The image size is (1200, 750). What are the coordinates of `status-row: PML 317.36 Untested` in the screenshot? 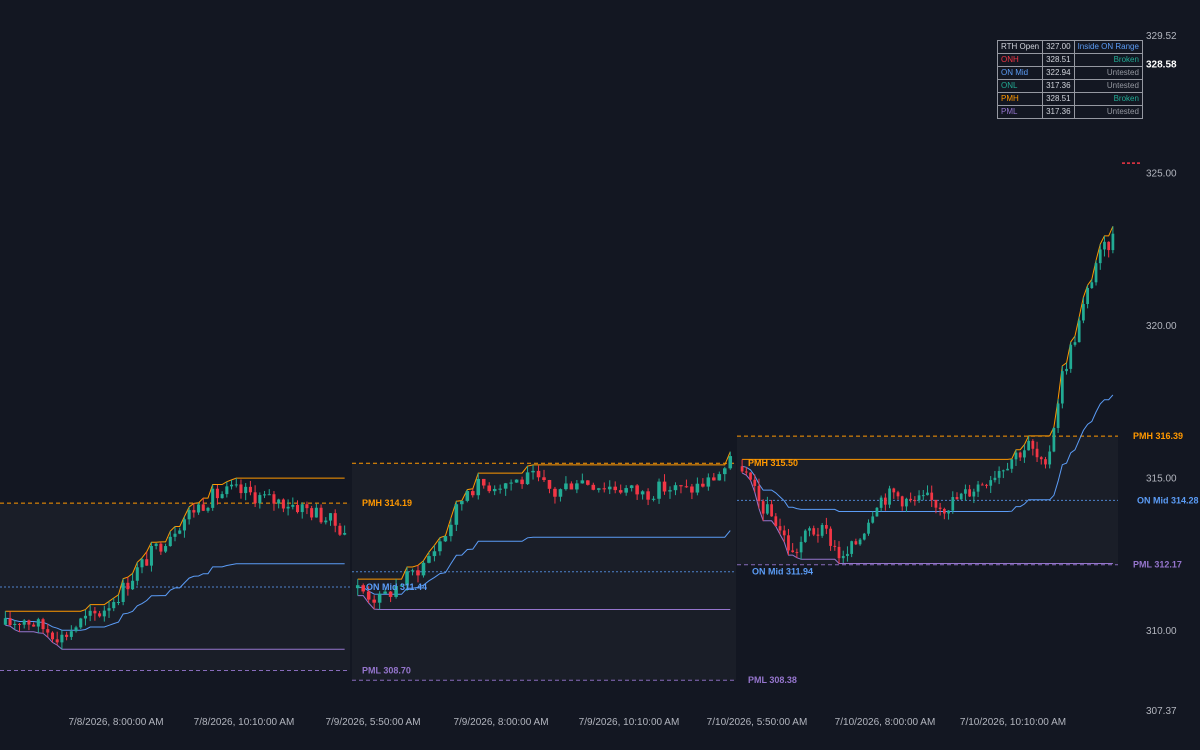 It's located at (1069, 112).